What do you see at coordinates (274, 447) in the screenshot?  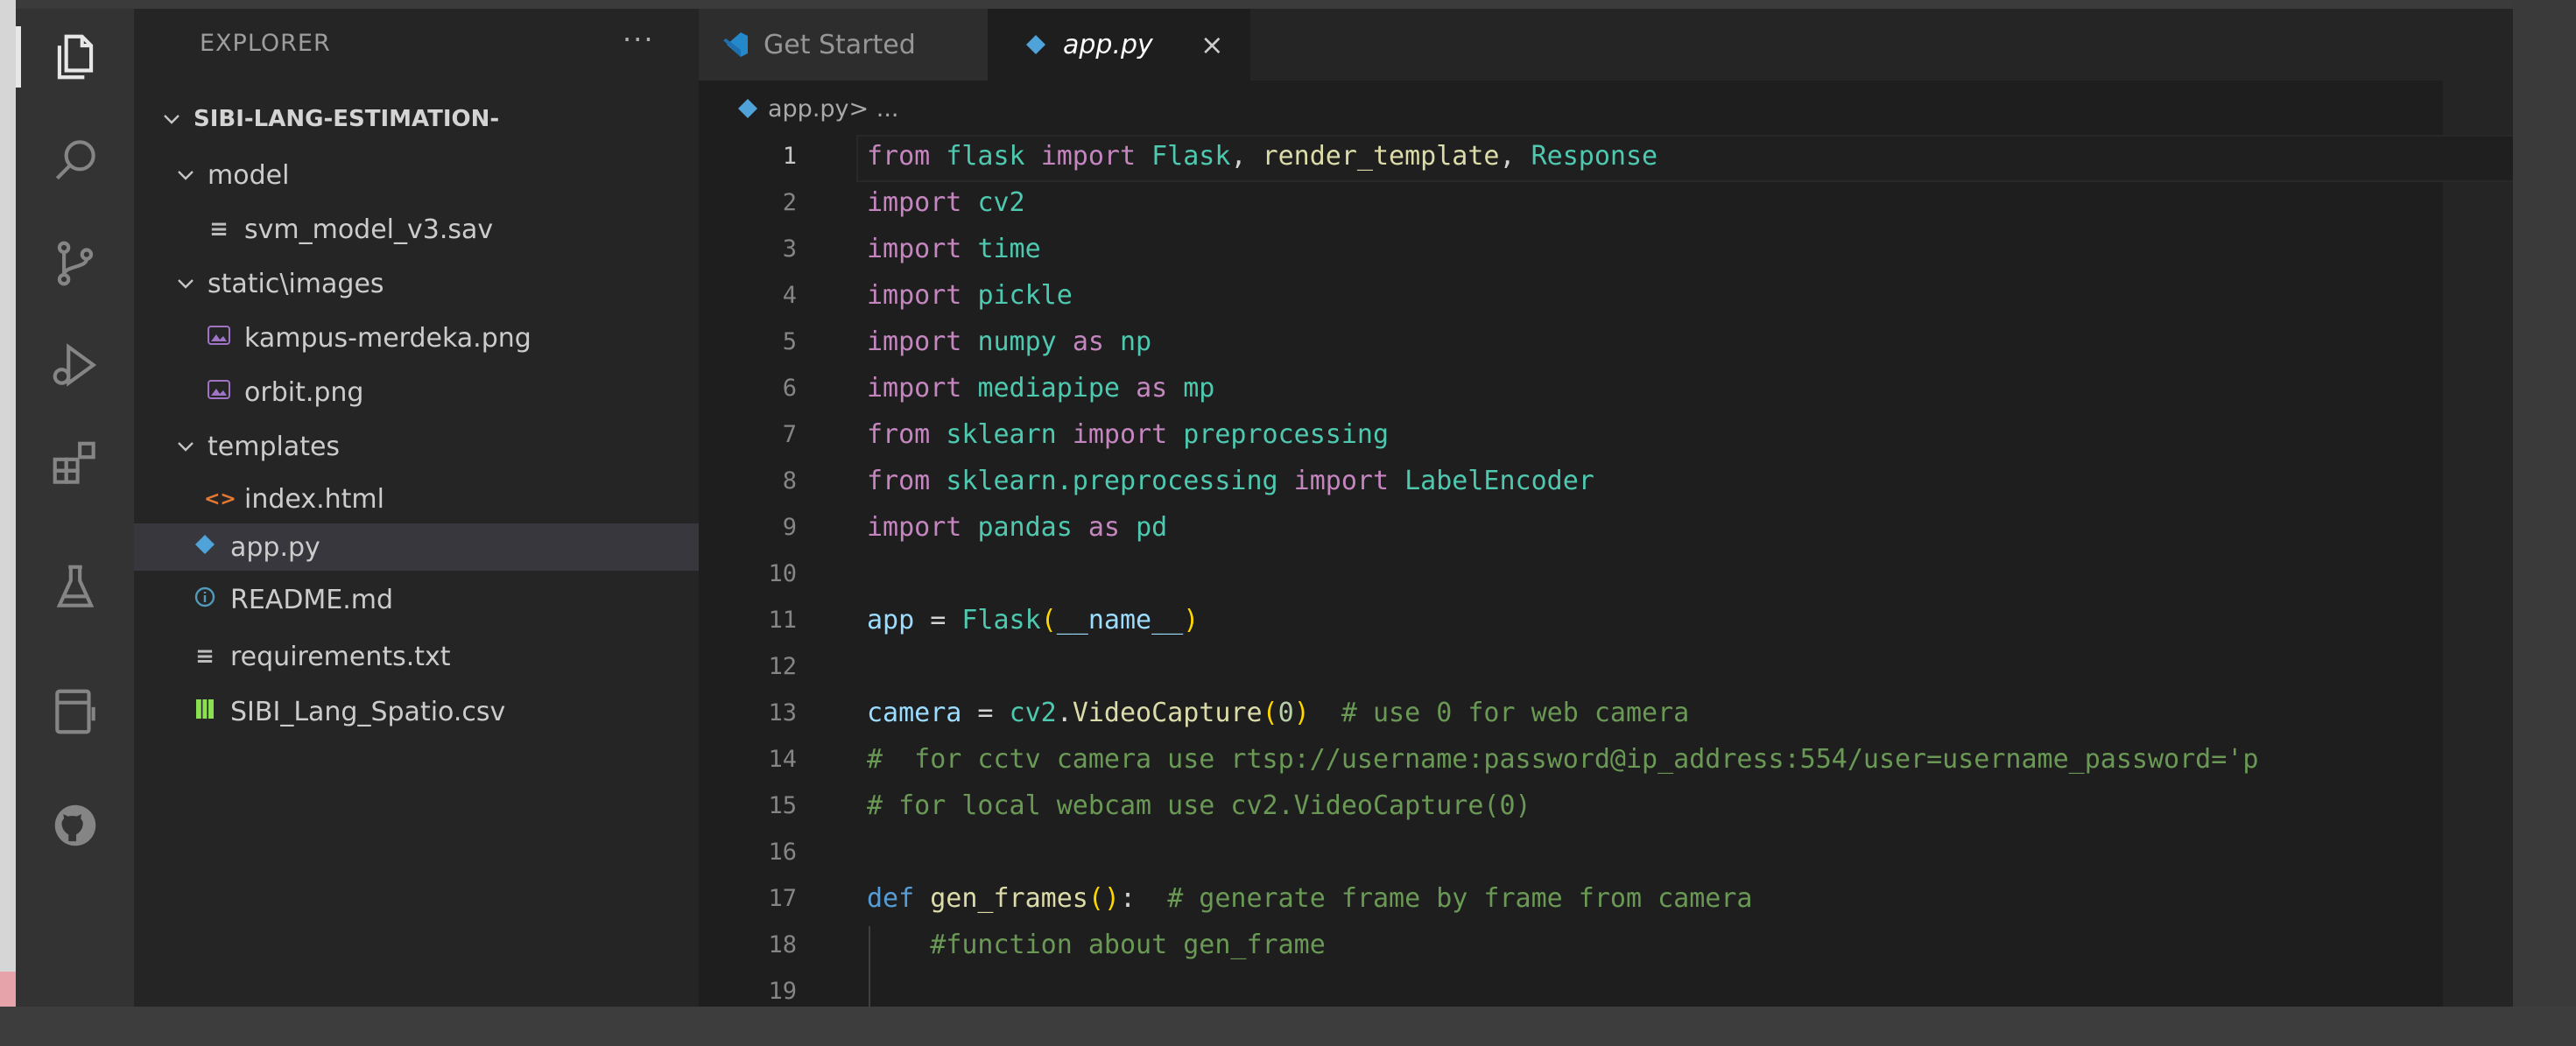 I see `tree-item-label: templates` at bounding box center [274, 447].